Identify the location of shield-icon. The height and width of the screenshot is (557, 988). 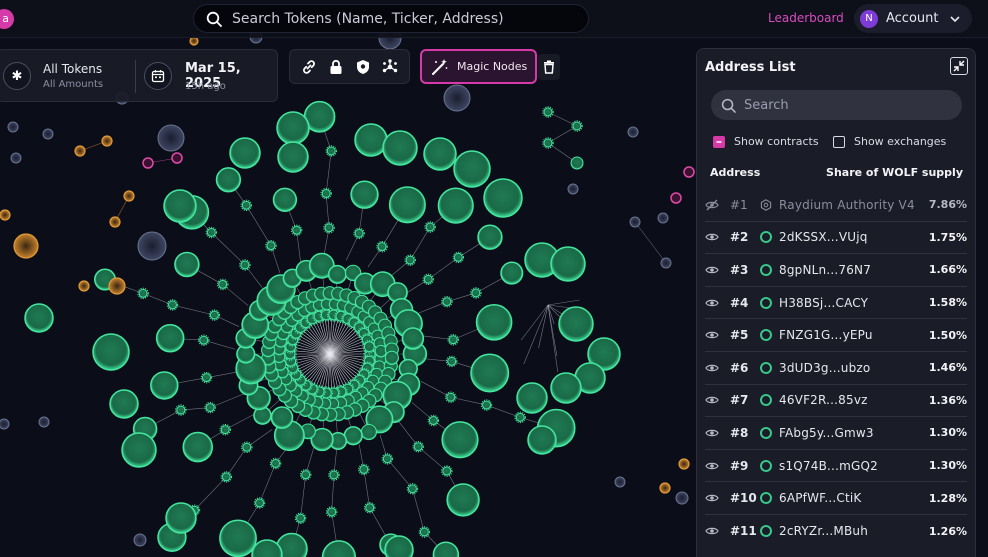
(363, 67).